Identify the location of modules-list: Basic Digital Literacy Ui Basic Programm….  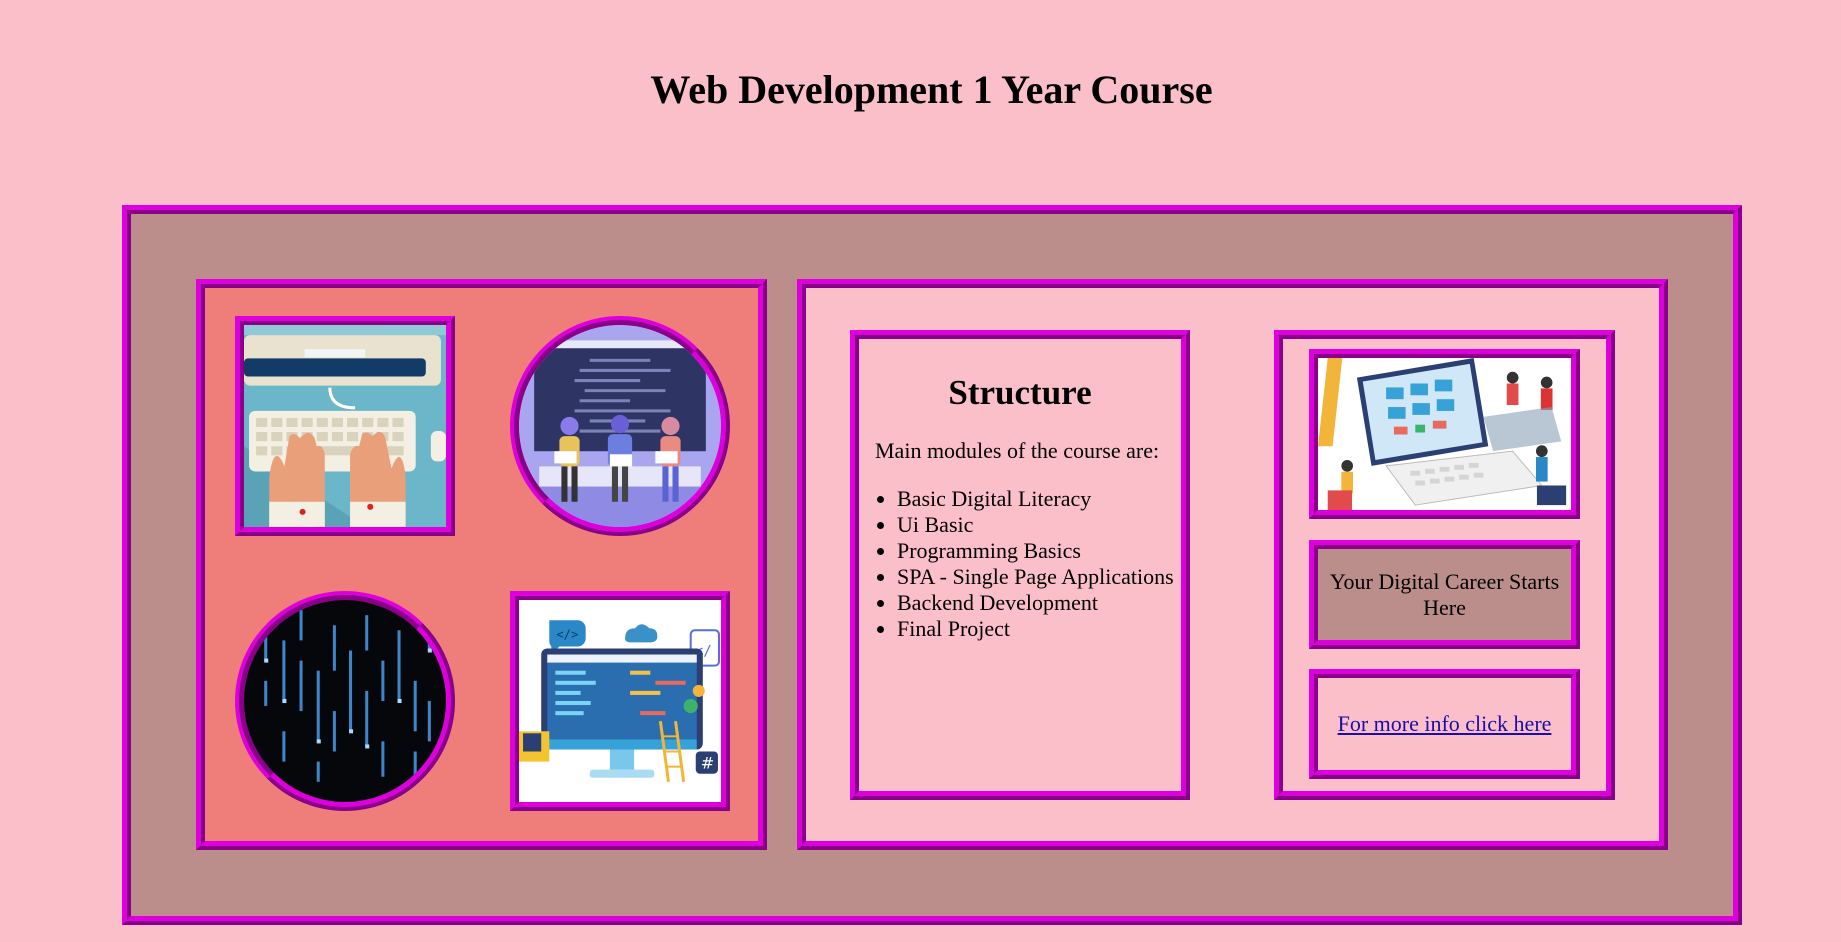
(1024, 564).